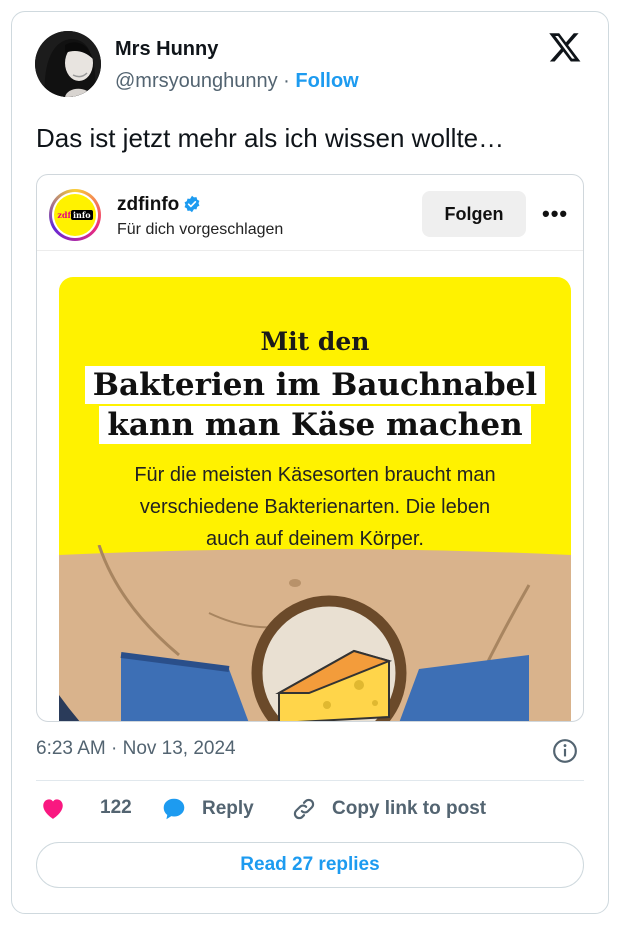 The image size is (620, 925). I want to click on copy-link-button: Copy link to post, so click(388, 809).